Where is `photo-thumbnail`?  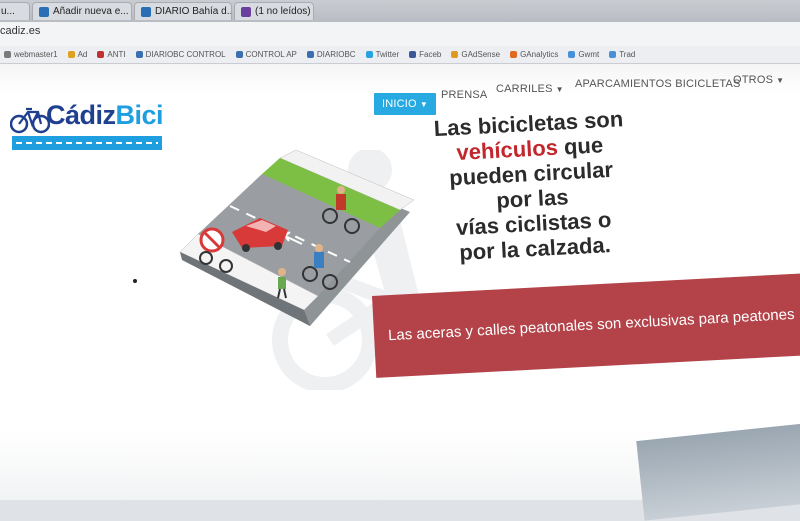 photo-thumbnail is located at coordinates (718, 472).